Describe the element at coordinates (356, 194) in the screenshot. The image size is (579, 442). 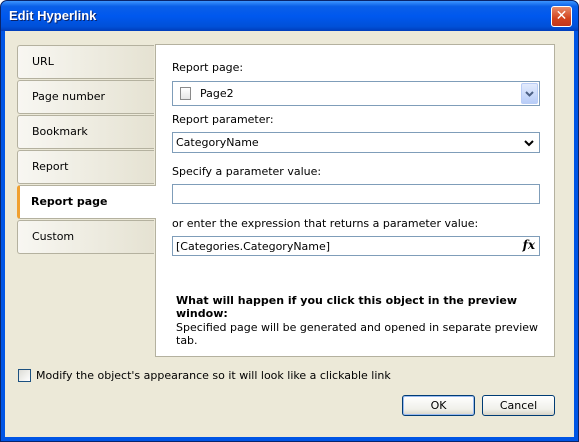
I see `param-value-input` at that location.